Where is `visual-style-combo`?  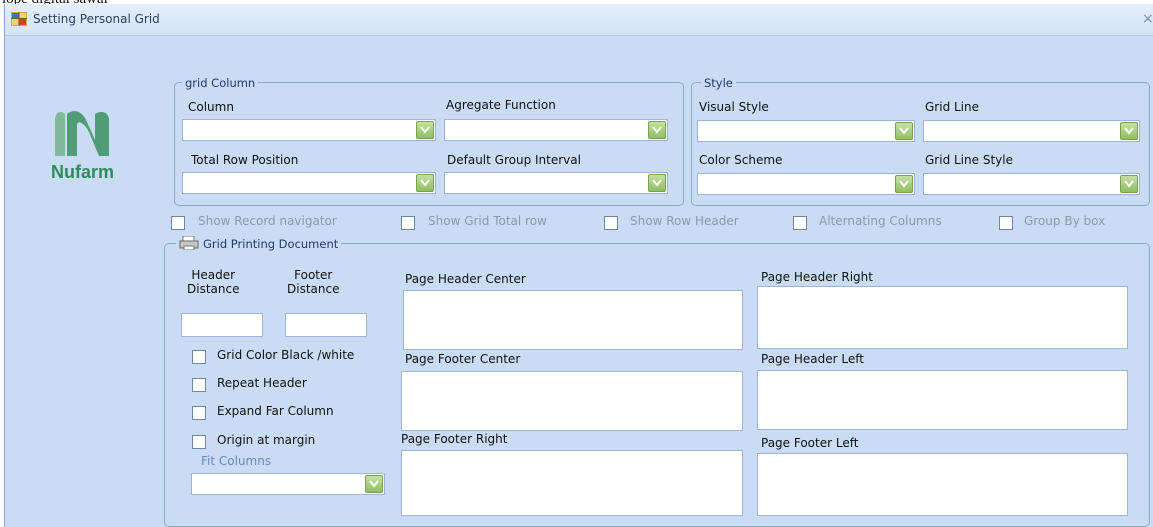
visual-style-combo is located at coordinates (806, 131).